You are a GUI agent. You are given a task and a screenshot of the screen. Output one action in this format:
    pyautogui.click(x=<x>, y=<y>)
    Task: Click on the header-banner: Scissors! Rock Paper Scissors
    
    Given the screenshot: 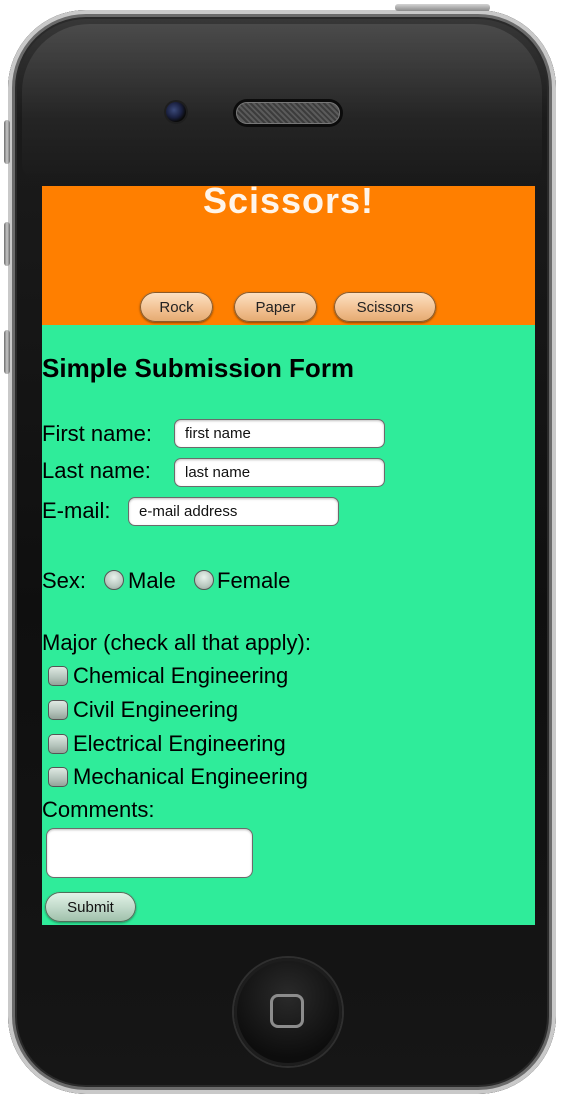 What is the action you would take?
    pyautogui.click(x=288, y=255)
    